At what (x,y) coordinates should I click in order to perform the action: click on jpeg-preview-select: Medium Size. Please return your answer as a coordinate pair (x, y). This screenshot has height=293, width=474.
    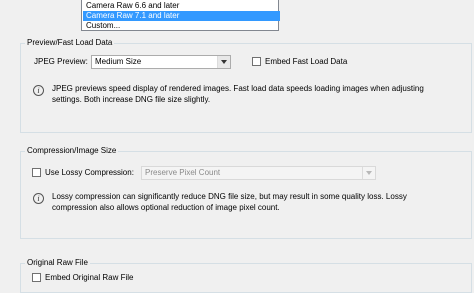
    Looking at the image, I should click on (161, 62).